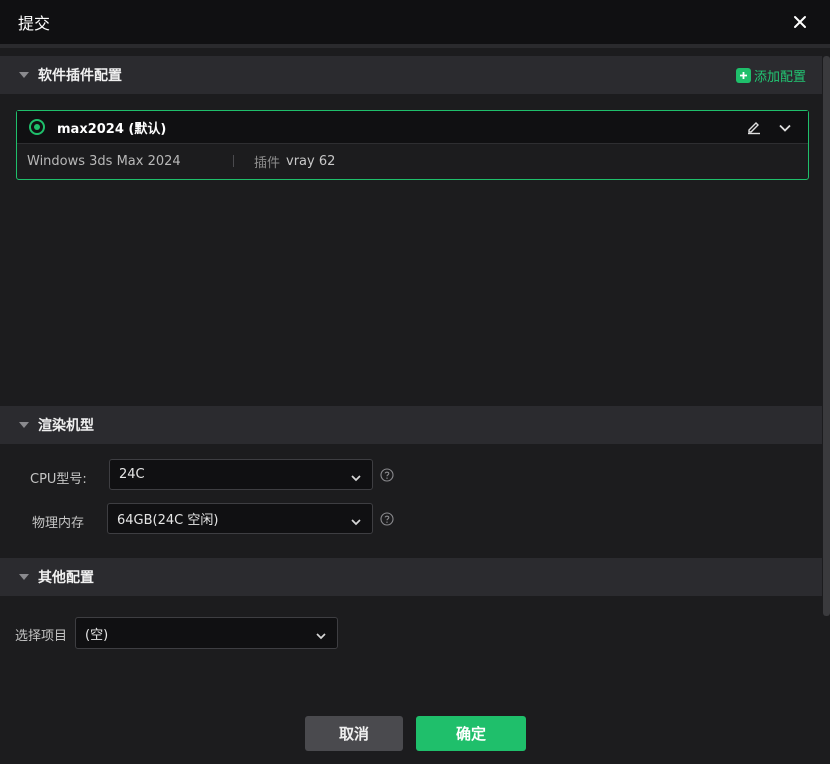 The height and width of the screenshot is (764, 830). I want to click on section-title-software: 软件插件配置, so click(80, 76).